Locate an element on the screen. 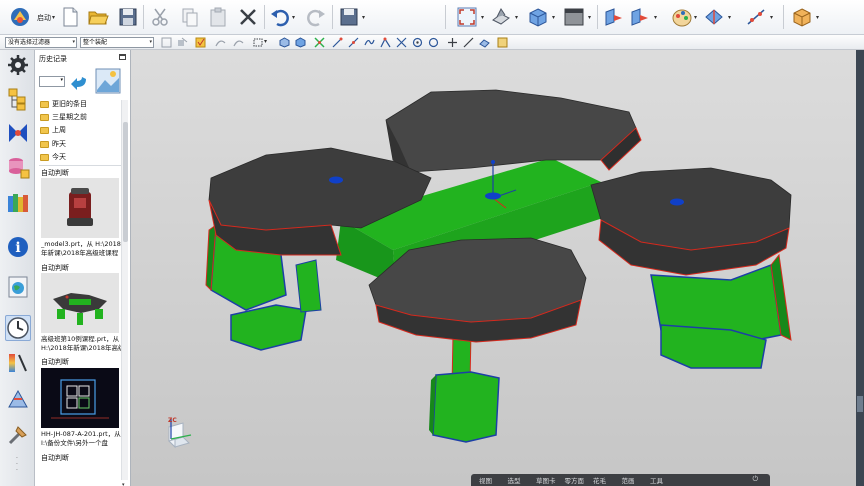  maximize-icon is located at coordinates (122, 57).